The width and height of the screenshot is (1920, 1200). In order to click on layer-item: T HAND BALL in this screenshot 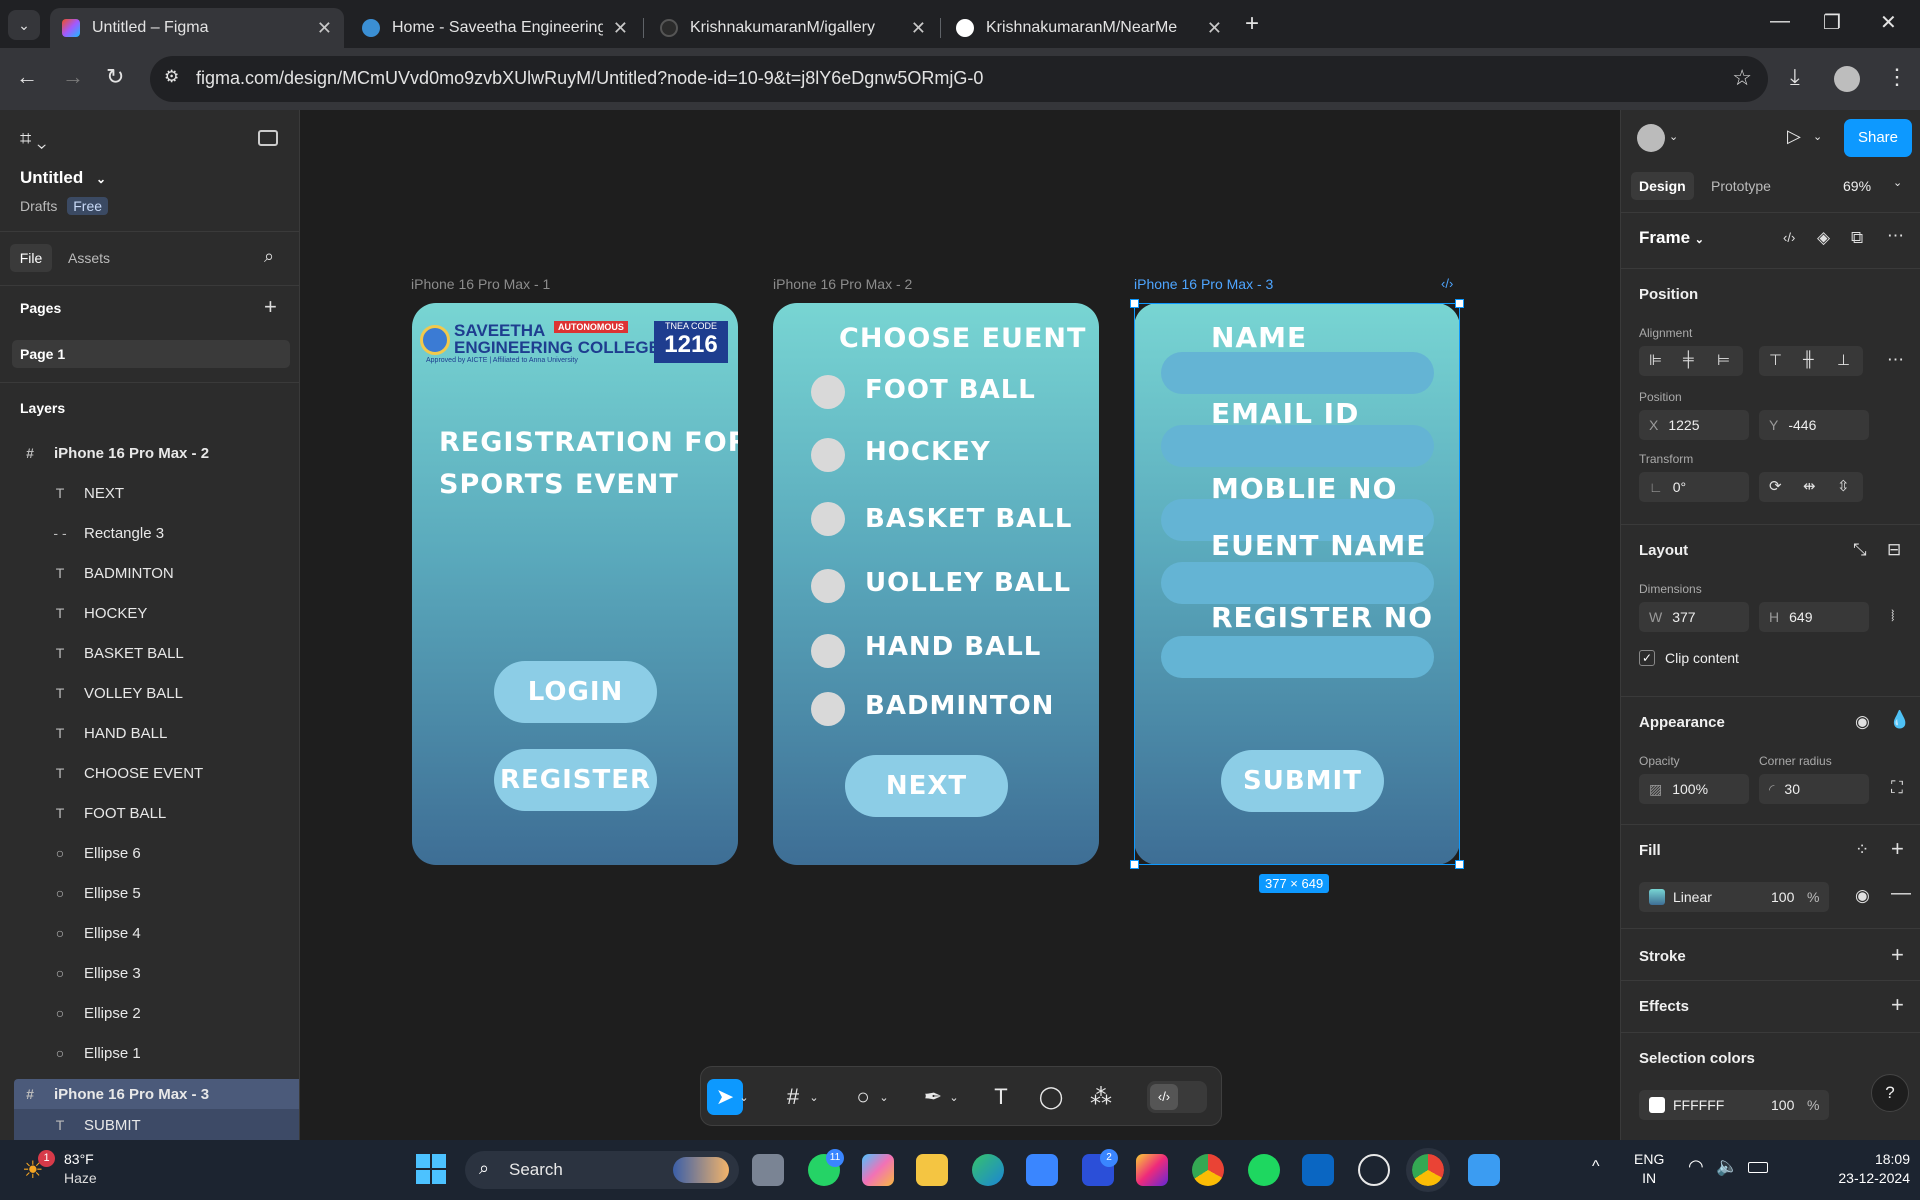, I will do `click(149, 733)`.